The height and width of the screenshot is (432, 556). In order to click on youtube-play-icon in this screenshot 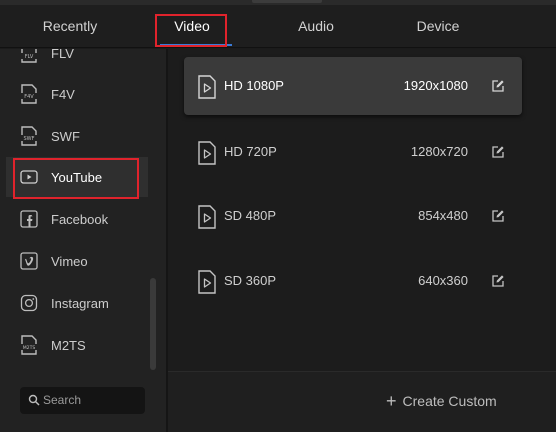, I will do `click(29, 177)`.